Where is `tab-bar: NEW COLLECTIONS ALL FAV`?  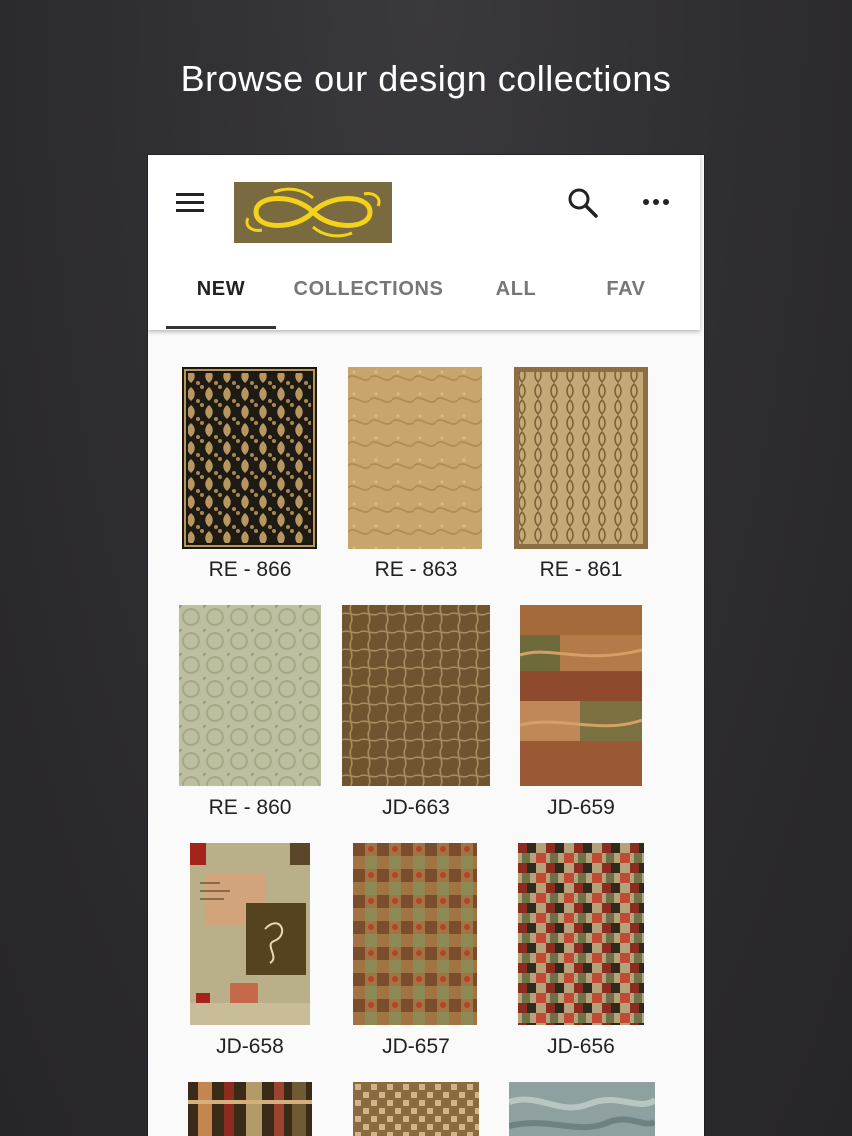 tab-bar: NEW COLLECTIONS ALL FAV is located at coordinates (435, 293).